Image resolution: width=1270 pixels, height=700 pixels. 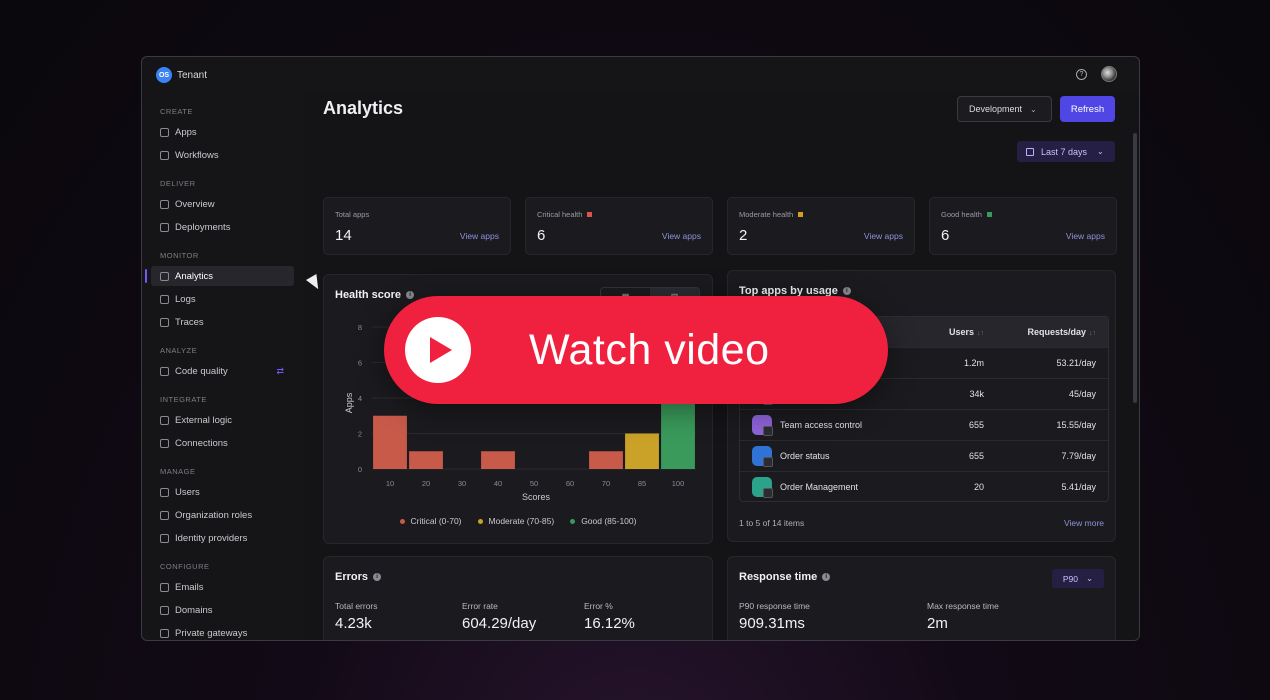 I want to click on page-title: Analytics, so click(x=363, y=108).